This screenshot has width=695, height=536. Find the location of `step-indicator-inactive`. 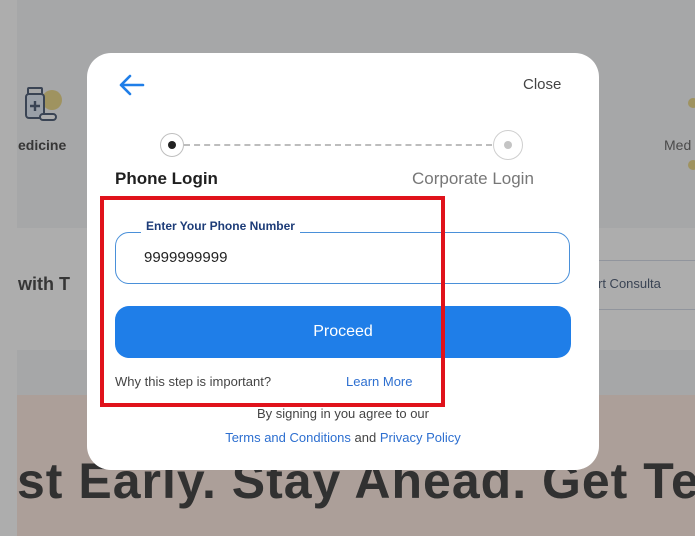

step-indicator-inactive is located at coordinates (508, 145).